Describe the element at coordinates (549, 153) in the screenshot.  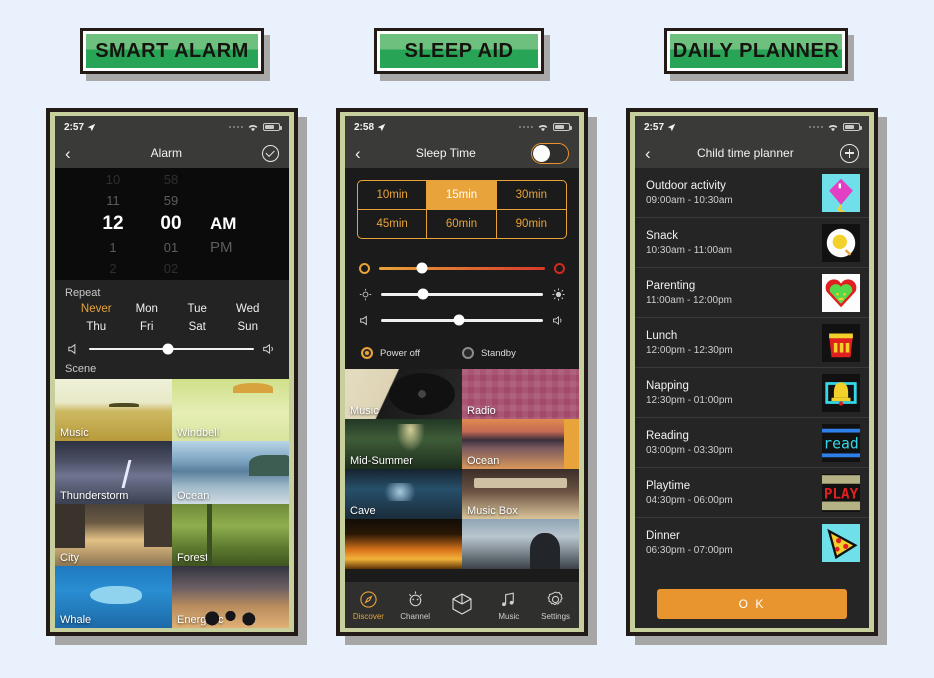
I see `sleep-toggle-switch` at that location.